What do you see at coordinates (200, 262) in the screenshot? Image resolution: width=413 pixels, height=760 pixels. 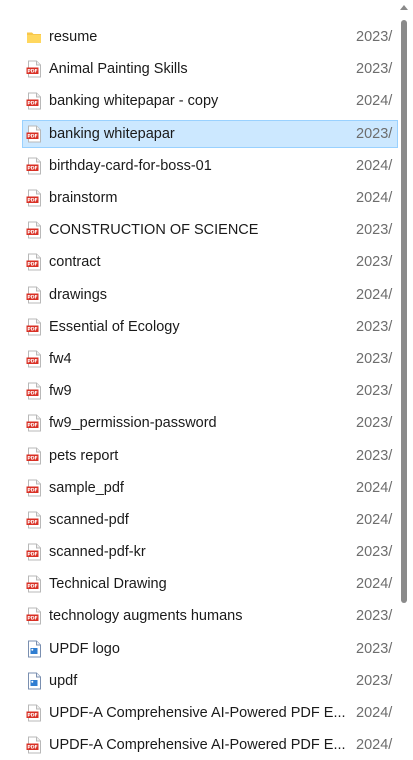 I see `file-row: PDF contract 2023/` at bounding box center [200, 262].